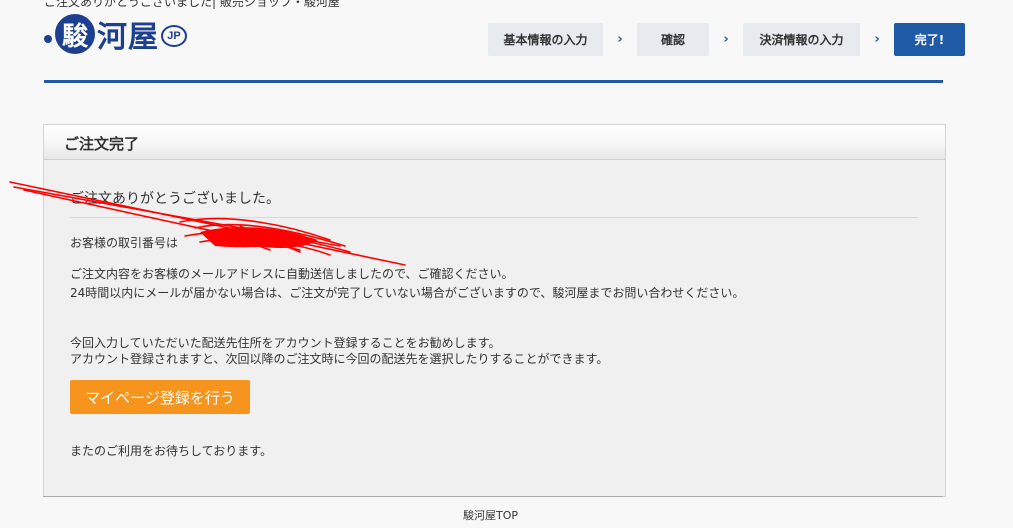 The height and width of the screenshot is (528, 1013). I want to click on email-notice-line-1: ご注文内容をお客様のメールアドレスに自動送信しましたので、ご確認ください。, so click(292, 274).